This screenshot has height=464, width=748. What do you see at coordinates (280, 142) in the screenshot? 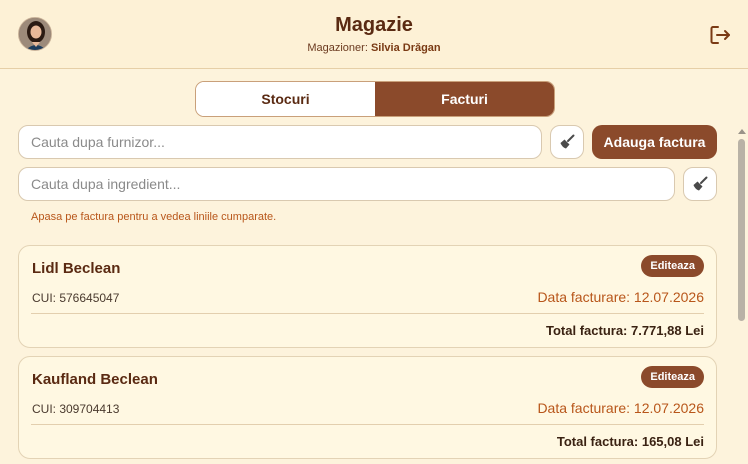
I see `supplier-search-input` at bounding box center [280, 142].